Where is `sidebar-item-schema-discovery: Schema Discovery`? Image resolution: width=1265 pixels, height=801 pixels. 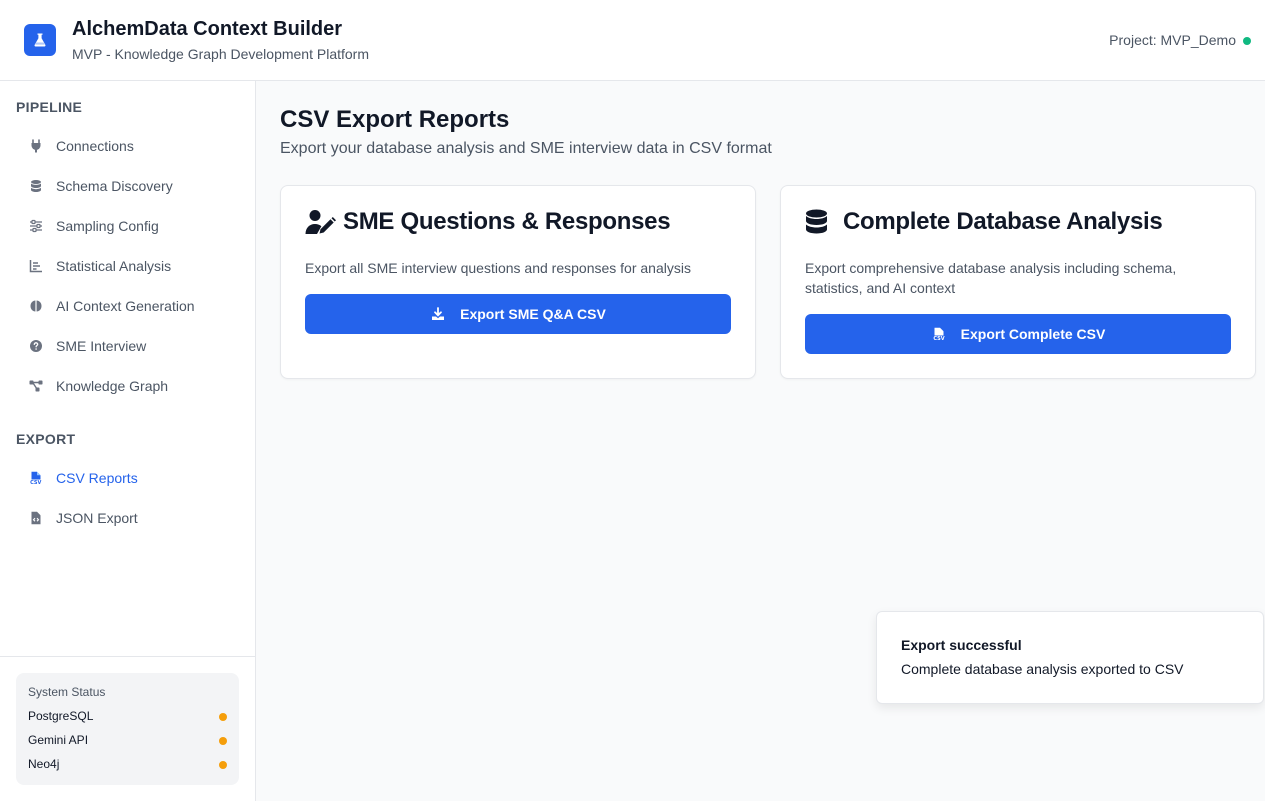
sidebar-item-schema-discovery: Schema Discovery is located at coordinates (128, 186).